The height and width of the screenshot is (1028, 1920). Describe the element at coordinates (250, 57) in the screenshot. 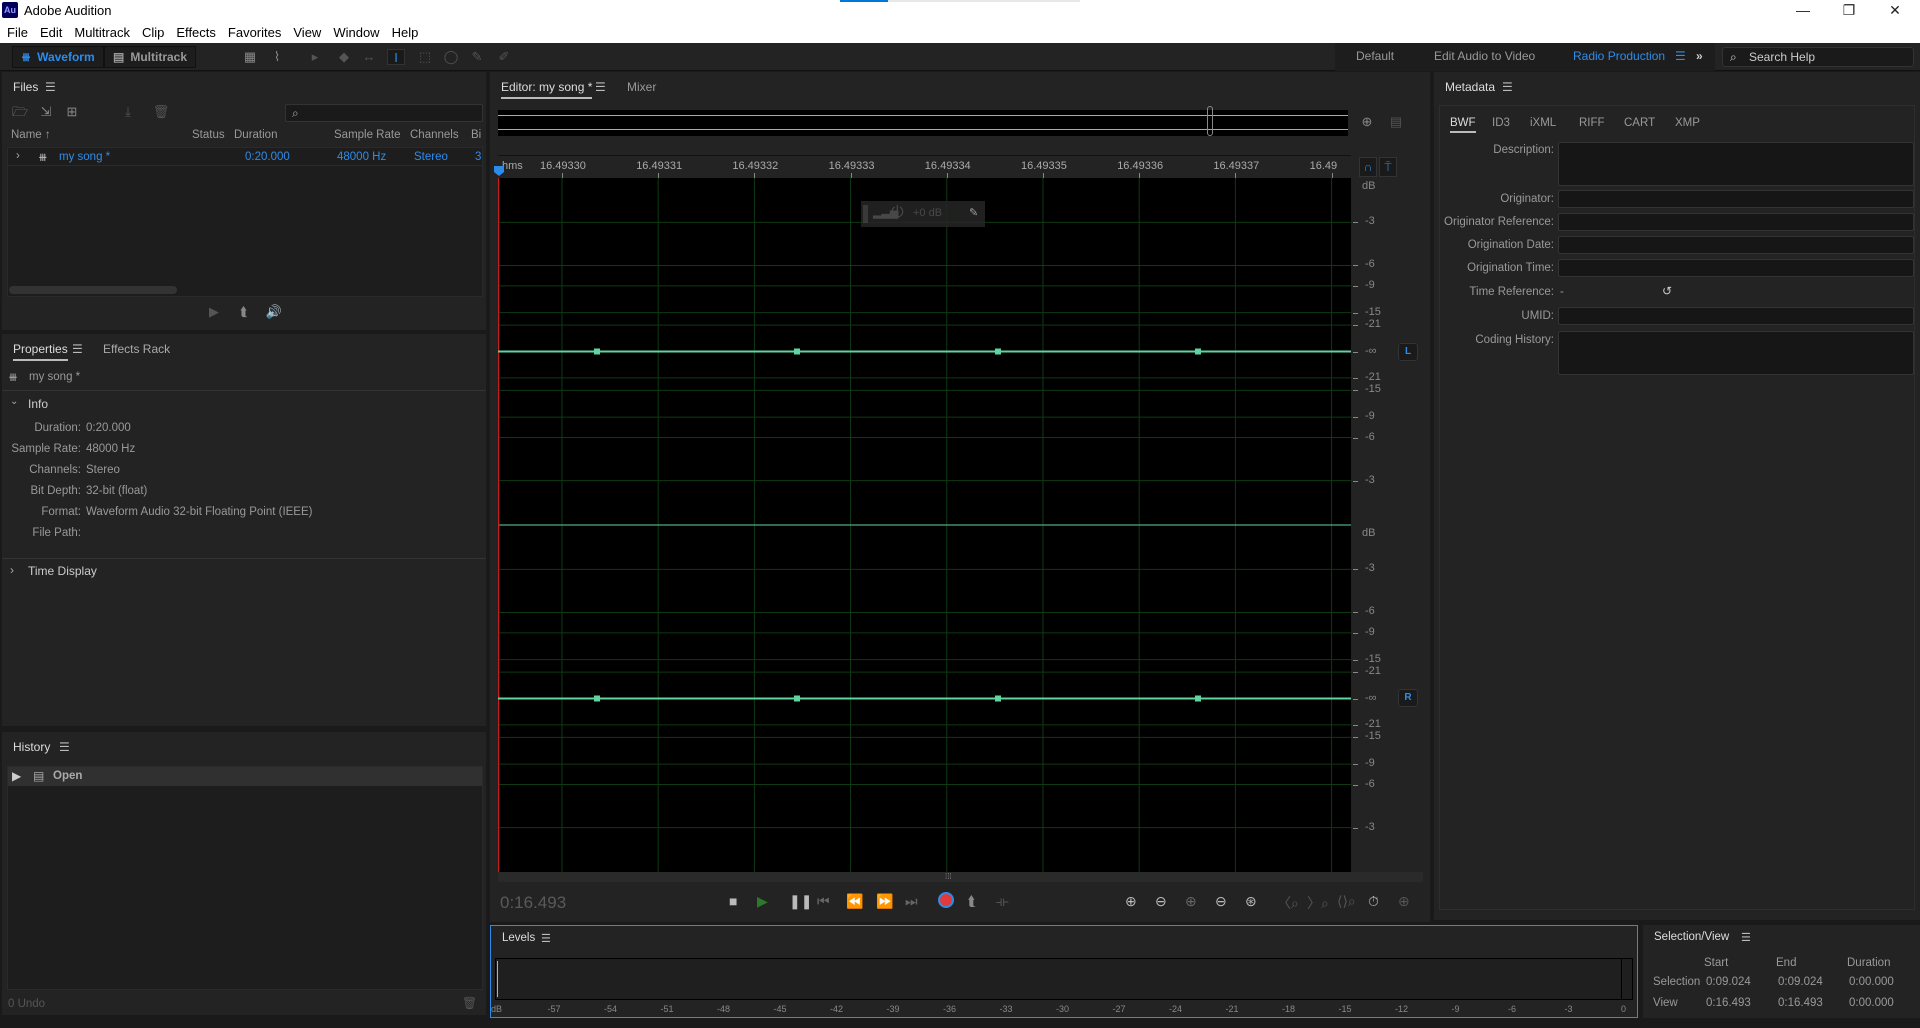

I see `spectral-frequency-icon: ▦` at that location.